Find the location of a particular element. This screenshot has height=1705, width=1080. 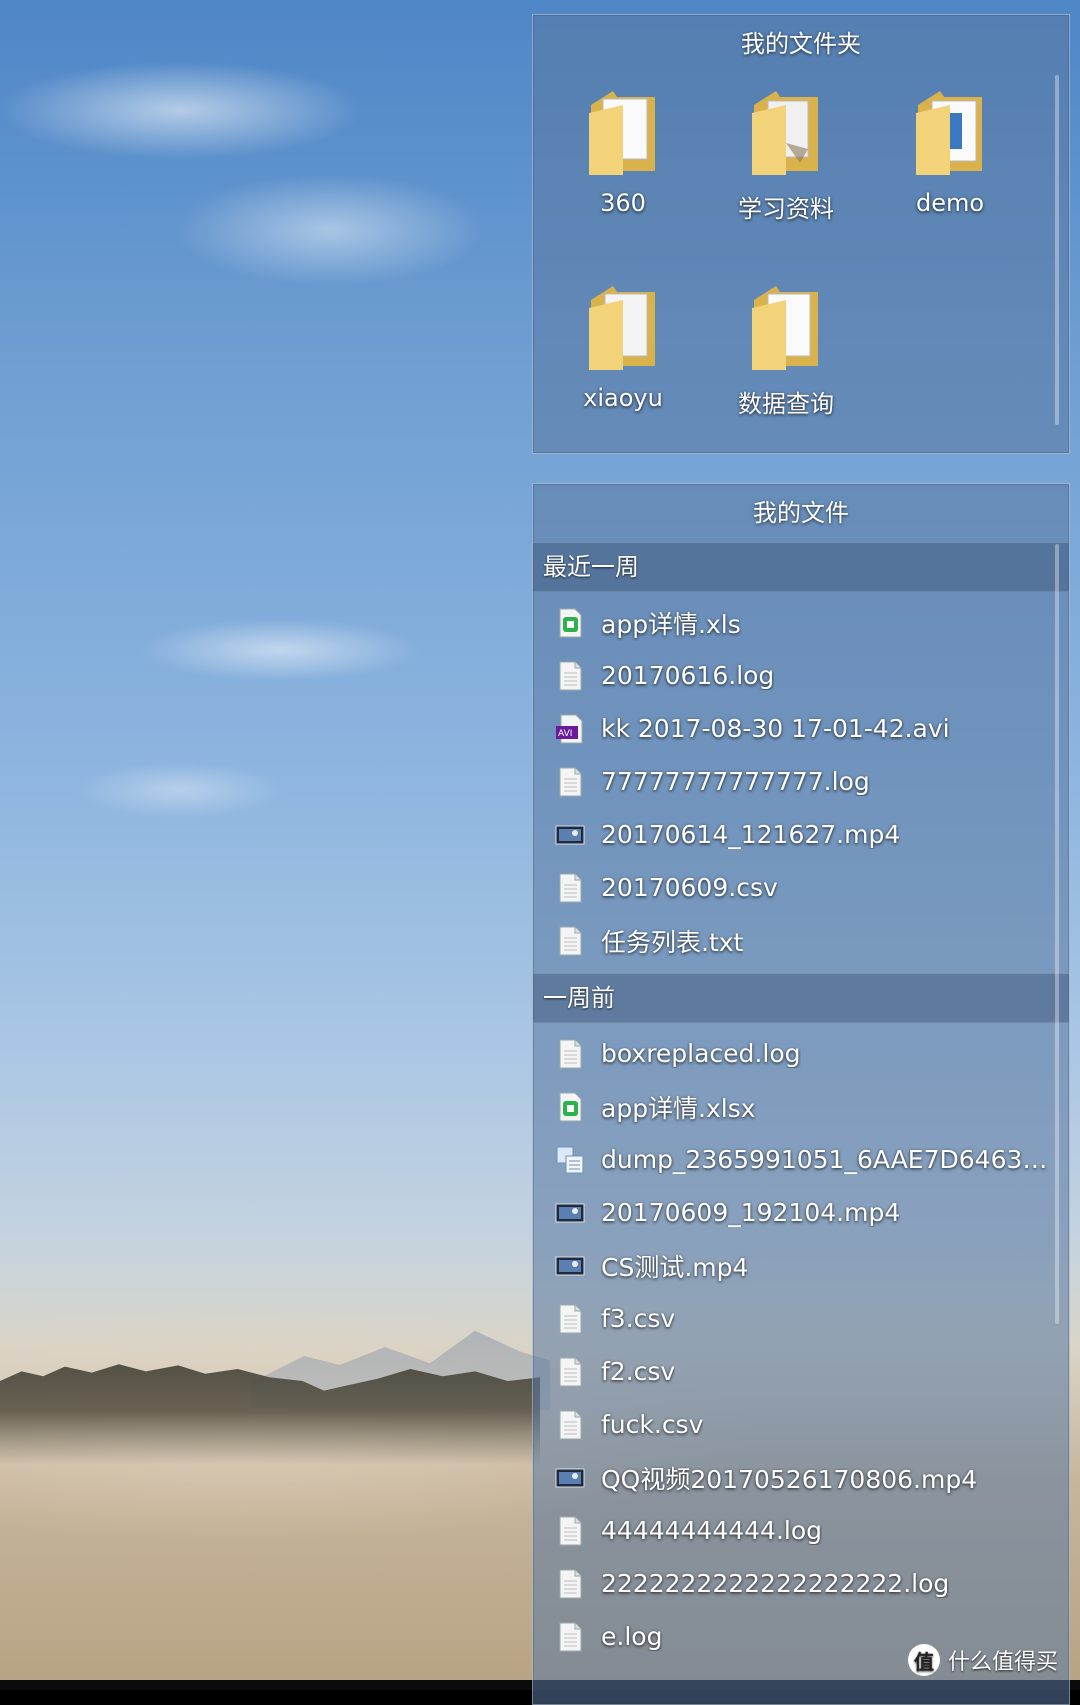

svg-text: AVI is located at coordinates (565, 734).